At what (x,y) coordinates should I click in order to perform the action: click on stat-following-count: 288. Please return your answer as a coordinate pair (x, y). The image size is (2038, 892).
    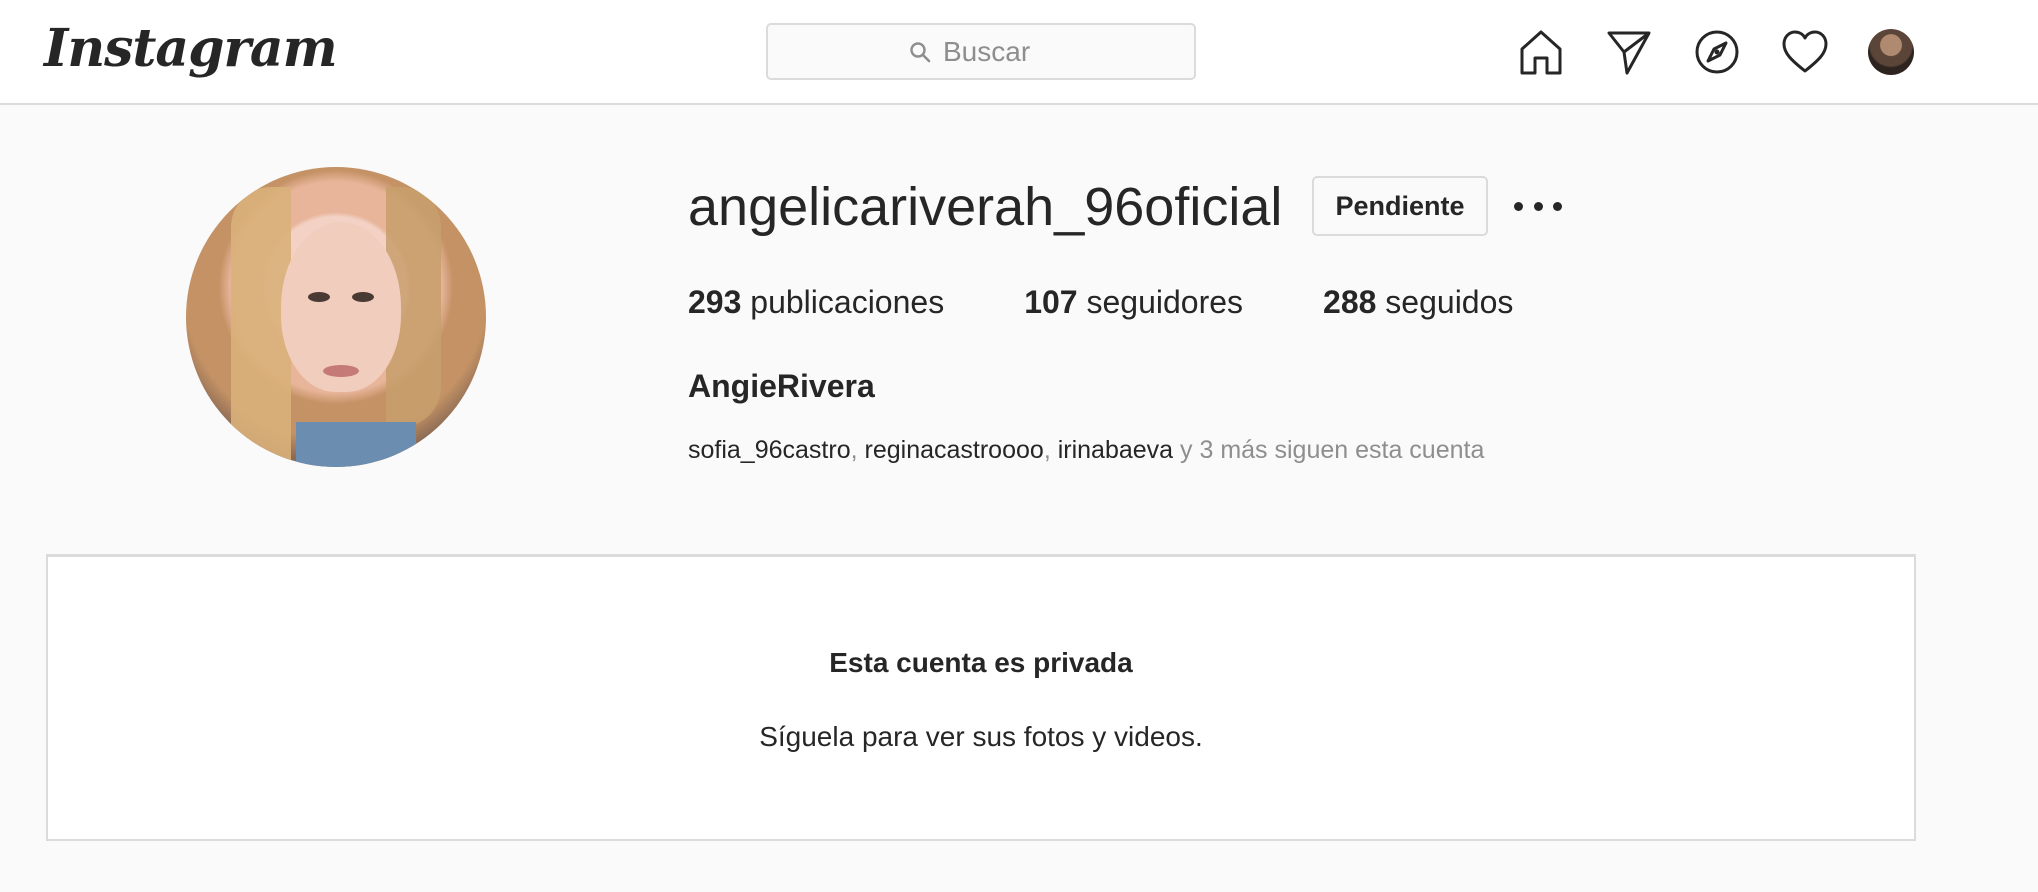
    Looking at the image, I should click on (1350, 302).